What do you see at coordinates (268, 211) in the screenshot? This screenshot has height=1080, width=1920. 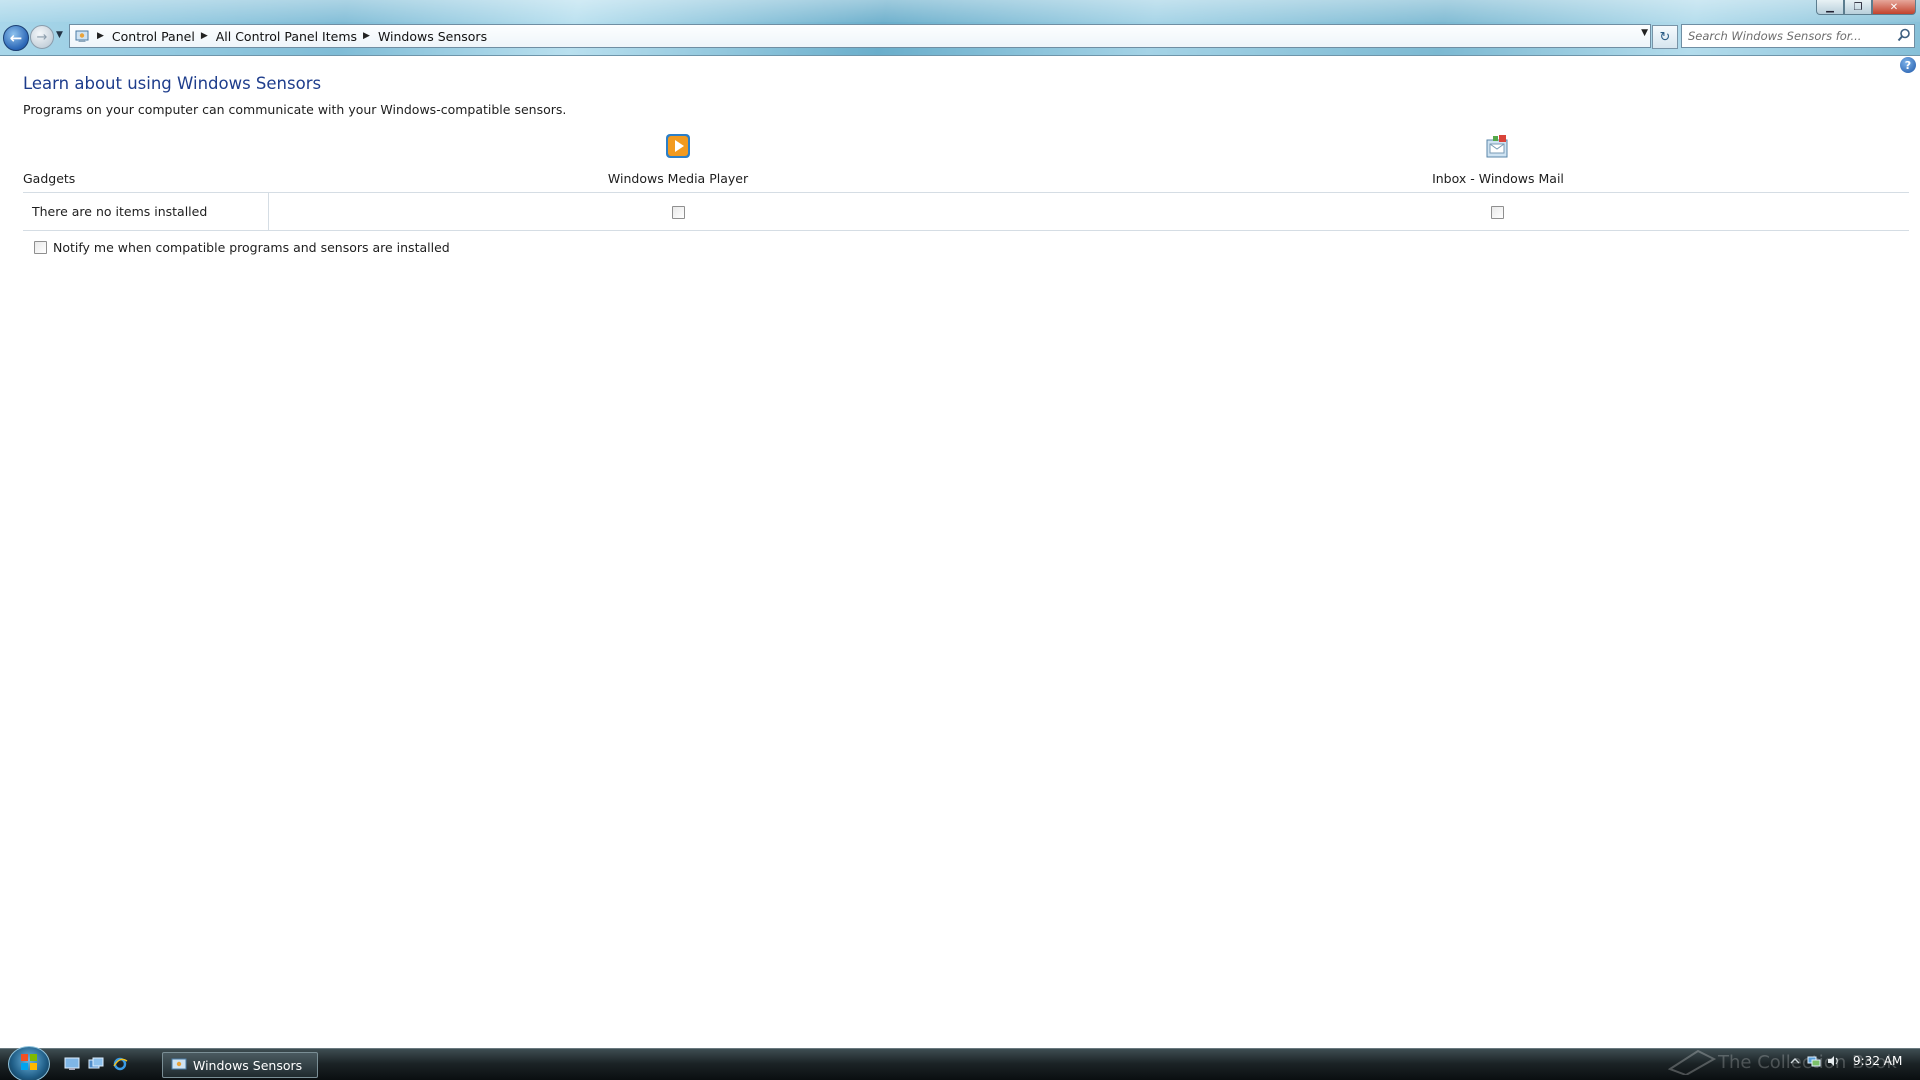 I see `table-column-divider` at bounding box center [268, 211].